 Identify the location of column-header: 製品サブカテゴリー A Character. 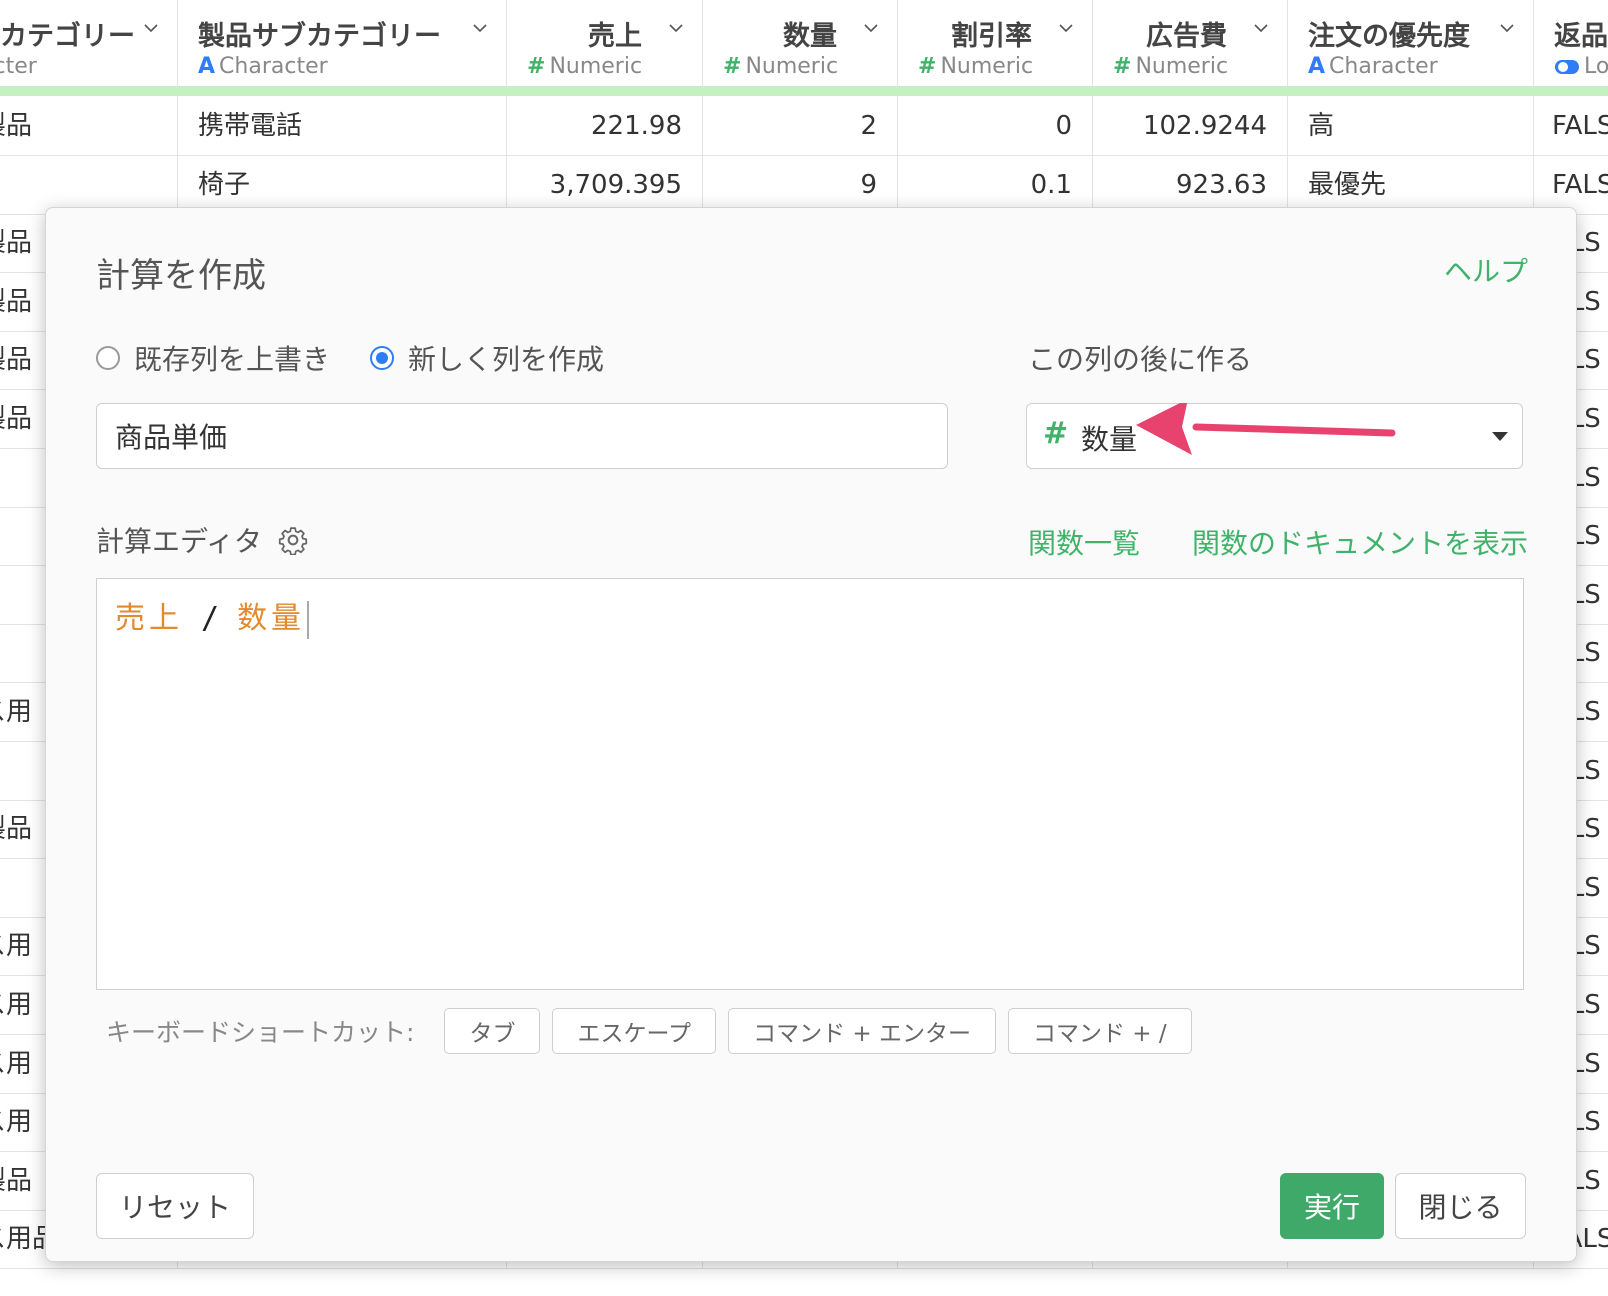
(342, 43).